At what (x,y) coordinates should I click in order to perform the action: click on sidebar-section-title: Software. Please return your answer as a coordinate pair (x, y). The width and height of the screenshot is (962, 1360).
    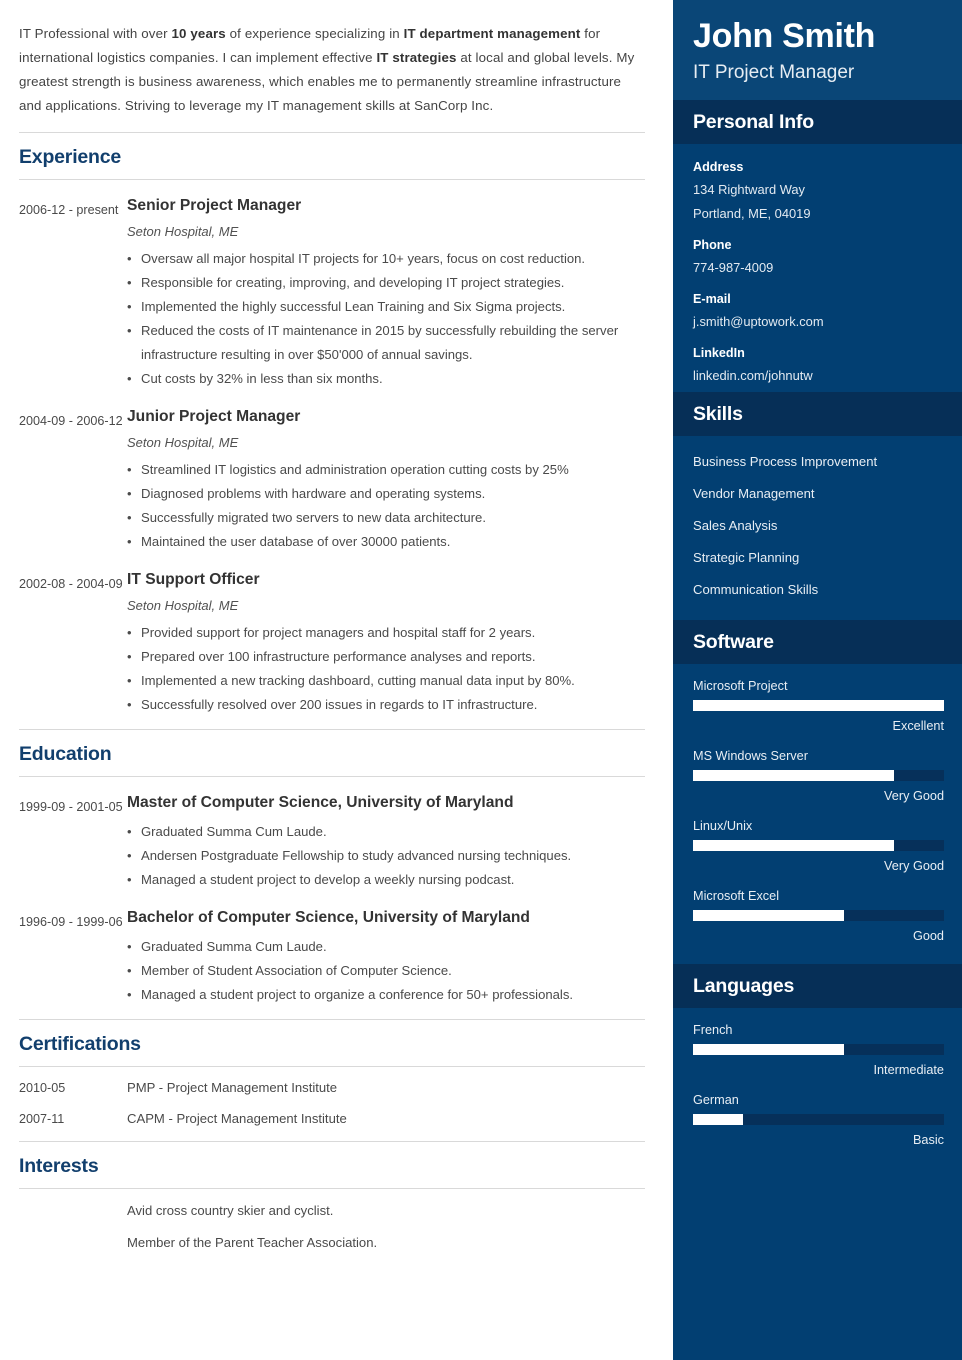
    Looking at the image, I should click on (733, 642).